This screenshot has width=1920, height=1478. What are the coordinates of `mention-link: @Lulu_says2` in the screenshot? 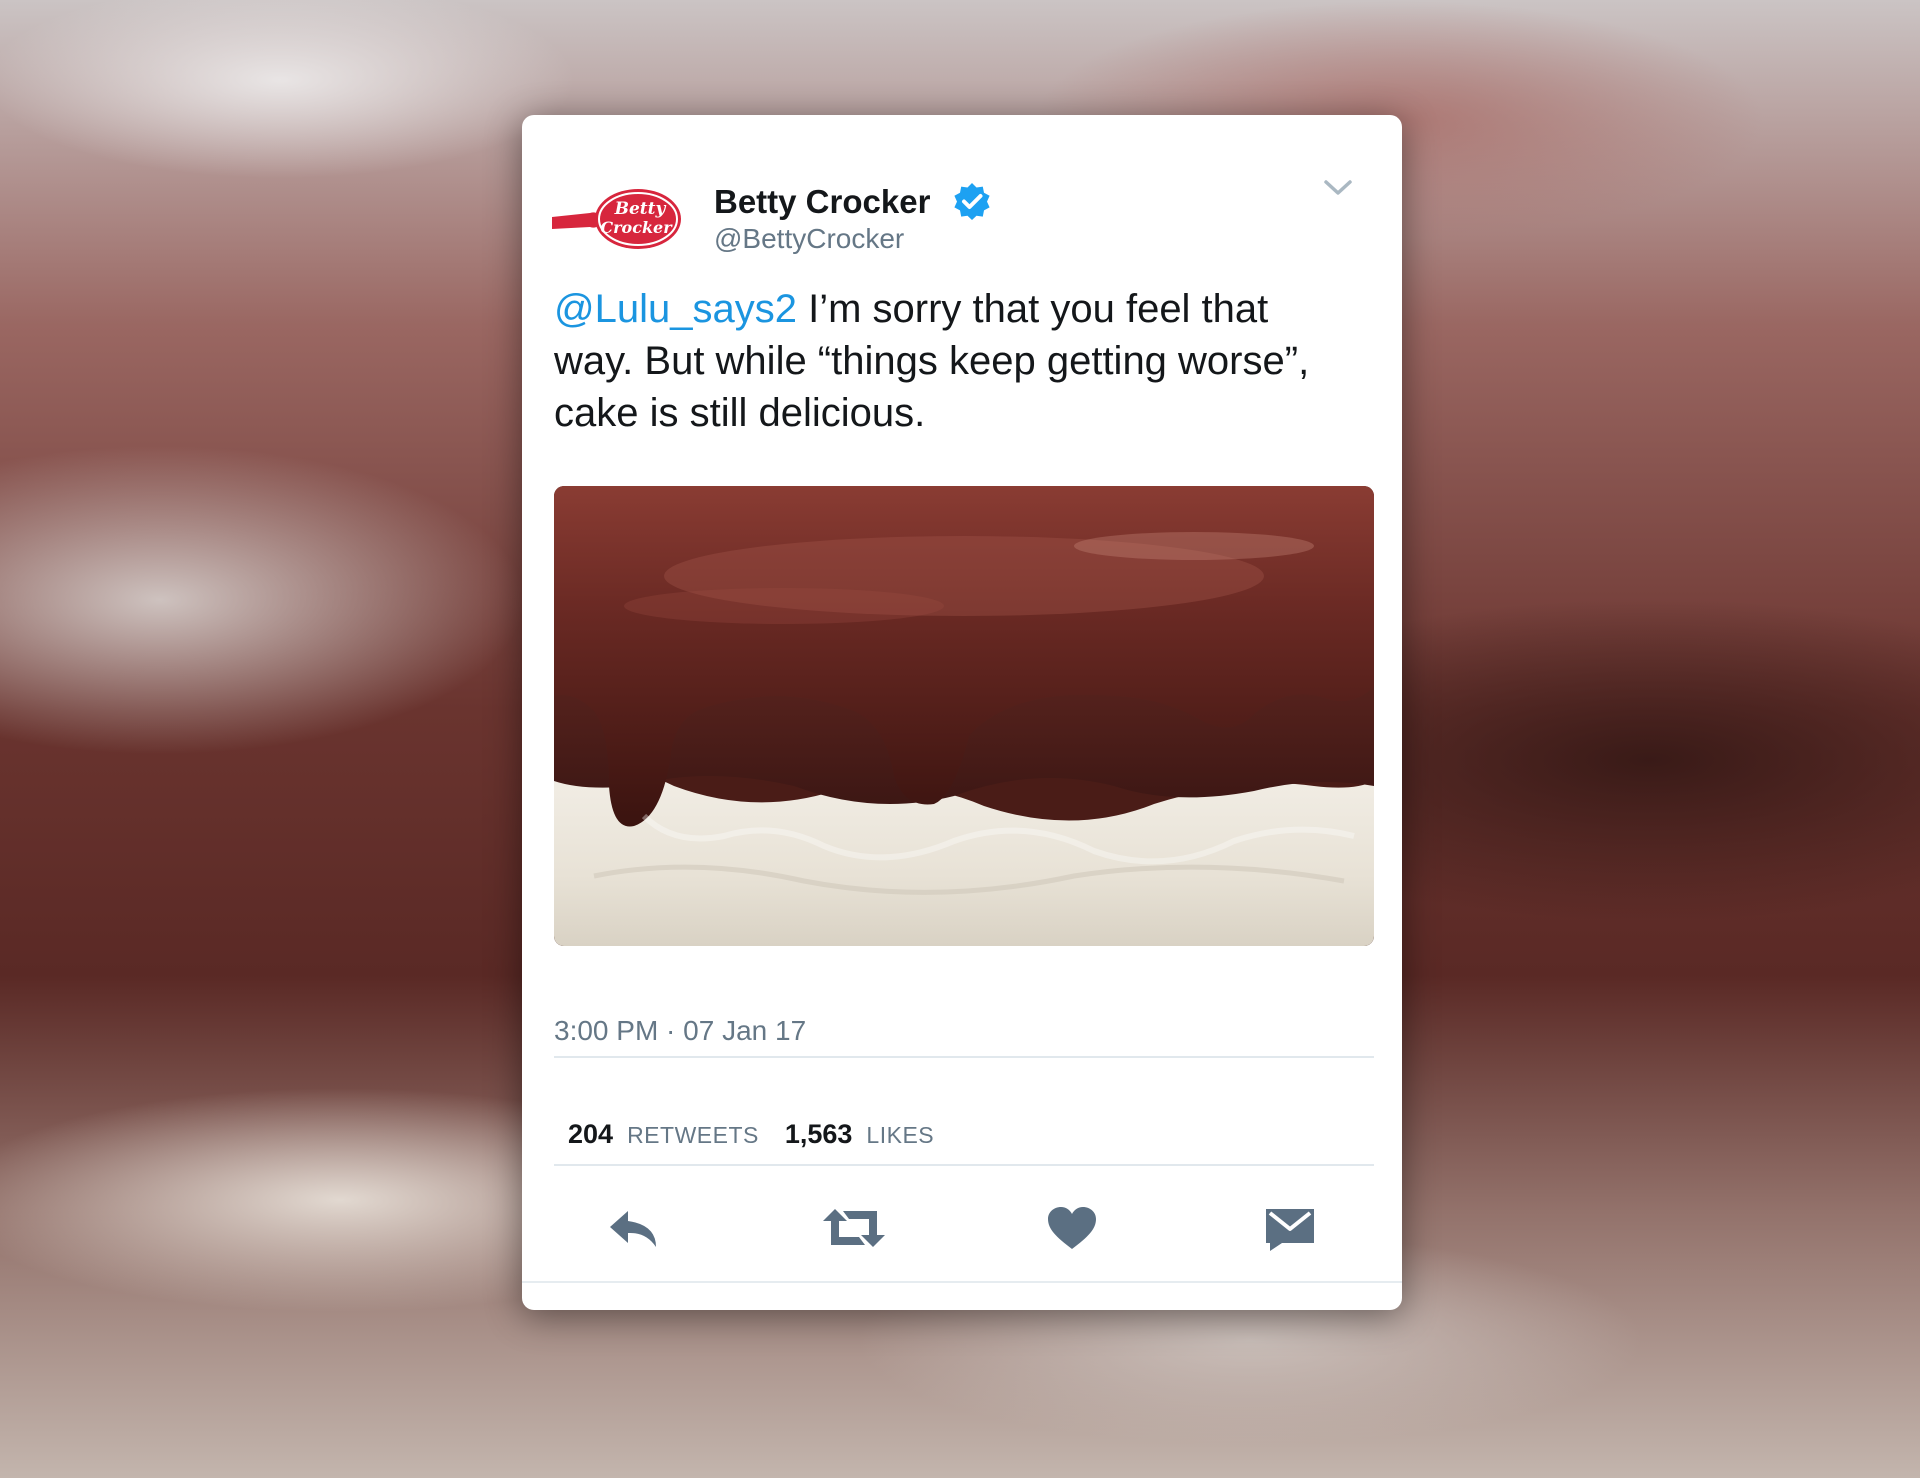 It's located at (675, 309).